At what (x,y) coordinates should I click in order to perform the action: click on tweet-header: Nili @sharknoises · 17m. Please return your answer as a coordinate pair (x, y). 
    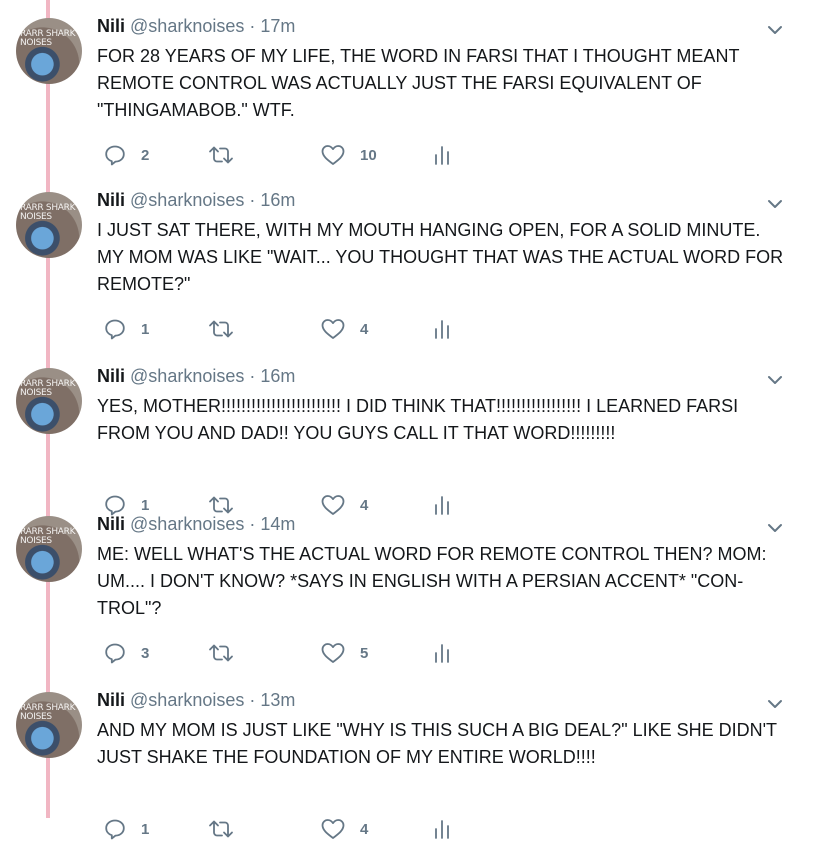
    Looking at the image, I should click on (196, 26).